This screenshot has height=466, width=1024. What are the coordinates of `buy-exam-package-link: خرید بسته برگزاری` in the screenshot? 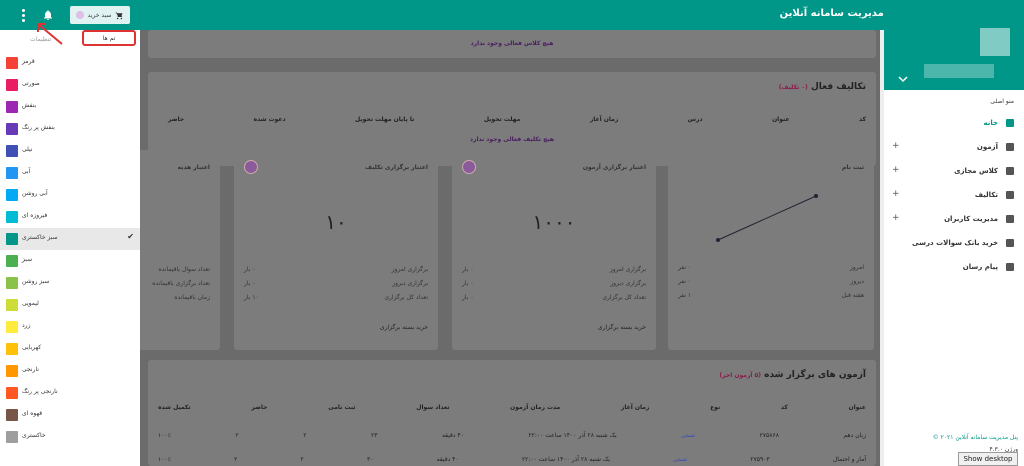 It's located at (554, 327).